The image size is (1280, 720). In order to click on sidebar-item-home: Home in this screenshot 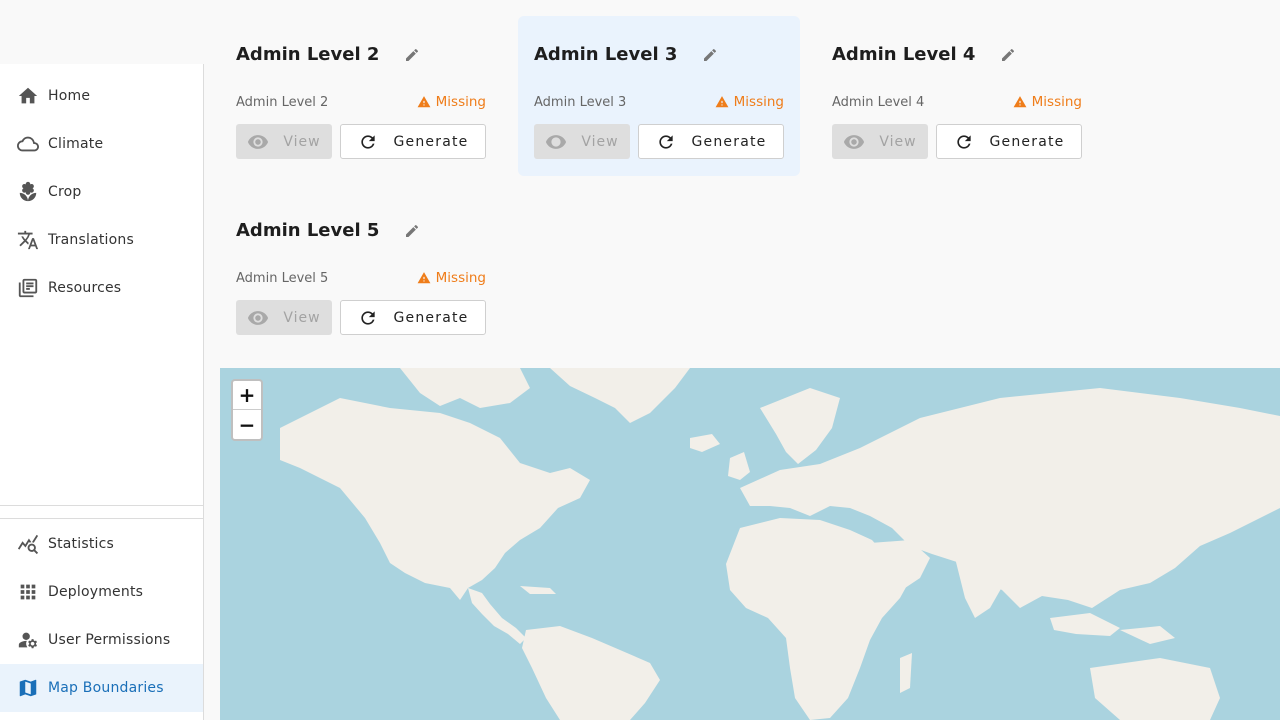, I will do `click(101, 96)`.